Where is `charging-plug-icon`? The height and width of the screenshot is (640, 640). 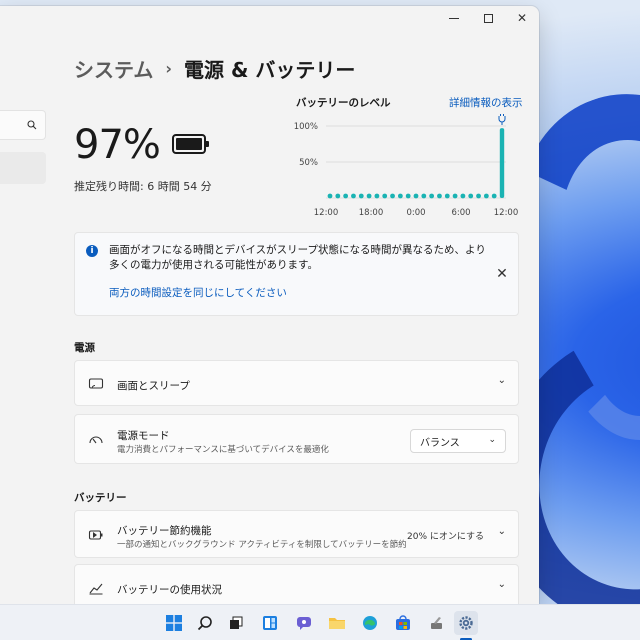 charging-plug-icon is located at coordinates (502, 119).